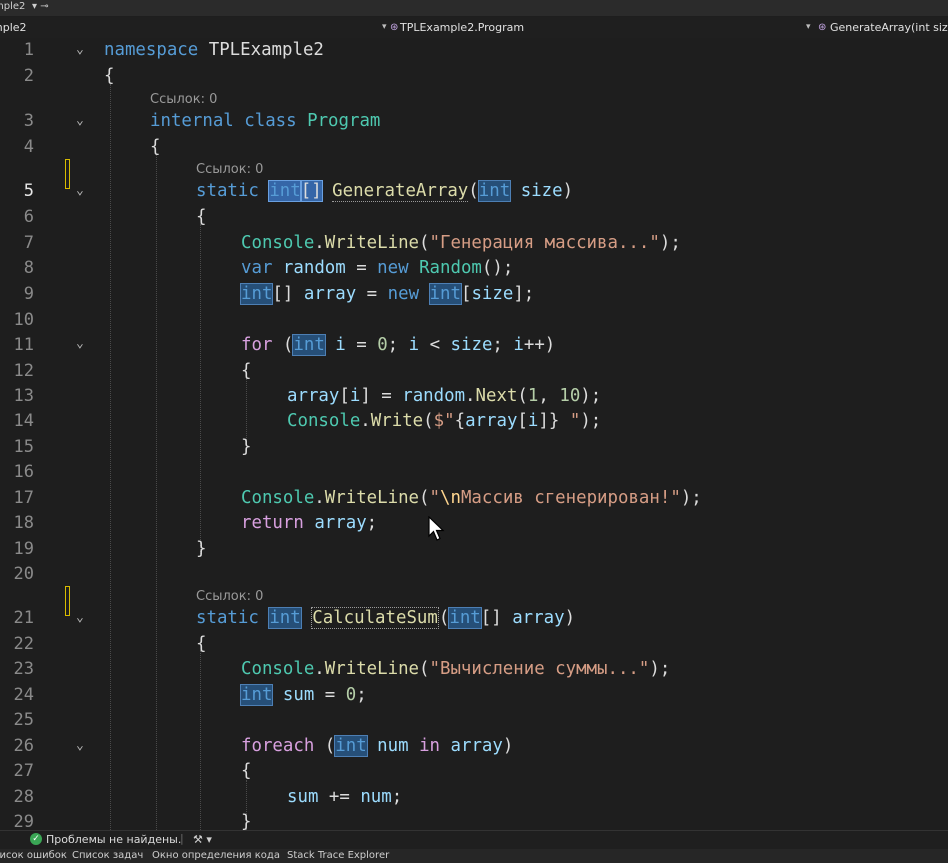 The width and height of the screenshot is (948, 863). Describe the element at coordinates (40, 8) in the screenshot. I see `tab-pin-icon: ▾ ⊸` at that location.